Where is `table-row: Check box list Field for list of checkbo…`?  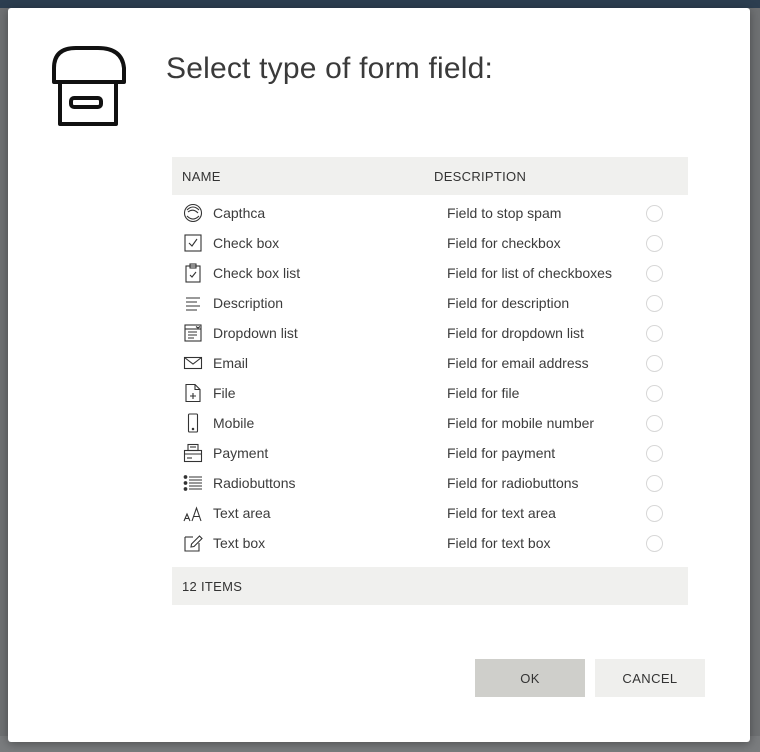 table-row: Check box list Field for list of checkbo… is located at coordinates (430, 273).